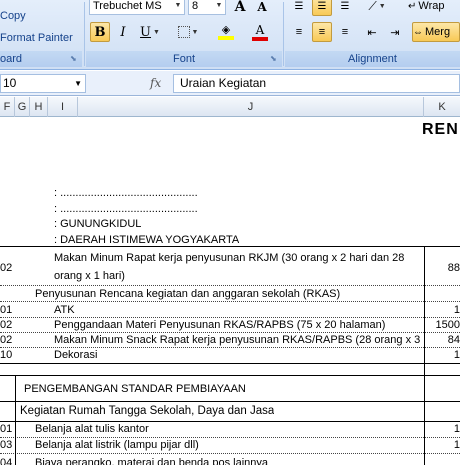 Image resolution: width=460 pixels, height=465 pixels. Describe the element at coordinates (22, 107) in the screenshot. I see `column-header-g: G` at that location.